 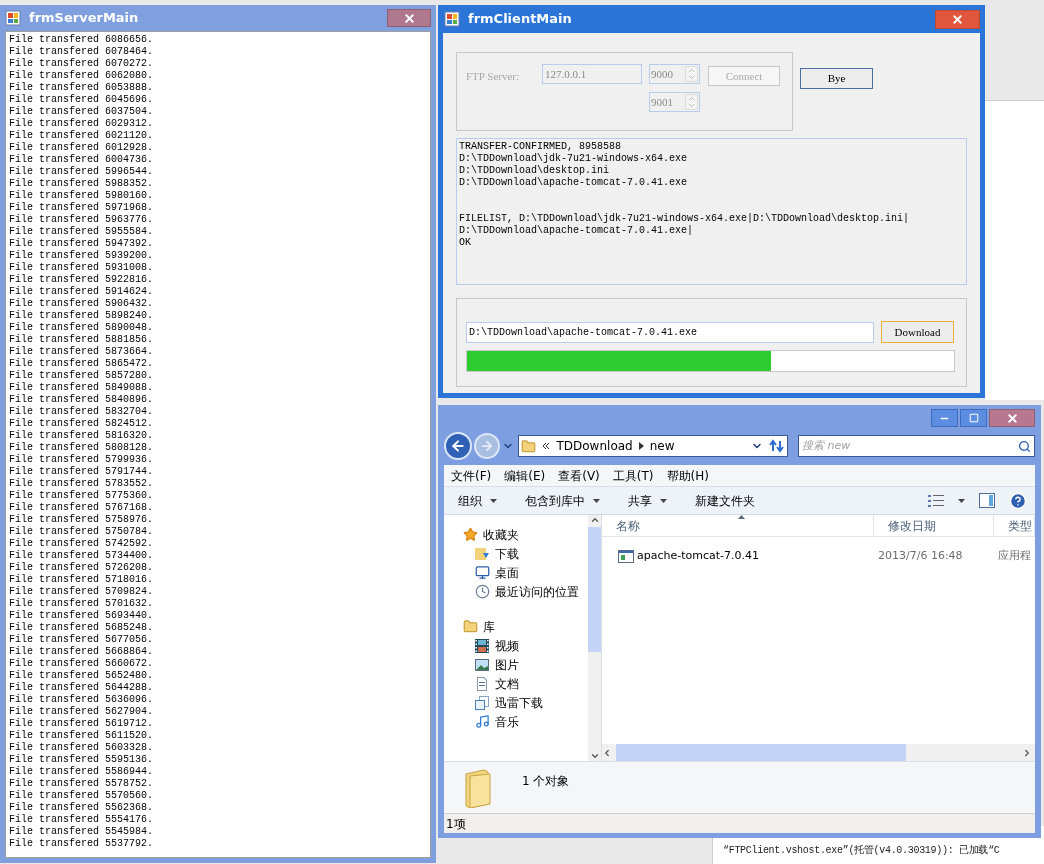 What do you see at coordinates (81, 364) in the screenshot?
I see `log-line: File transfered 5865472.` at bounding box center [81, 364].